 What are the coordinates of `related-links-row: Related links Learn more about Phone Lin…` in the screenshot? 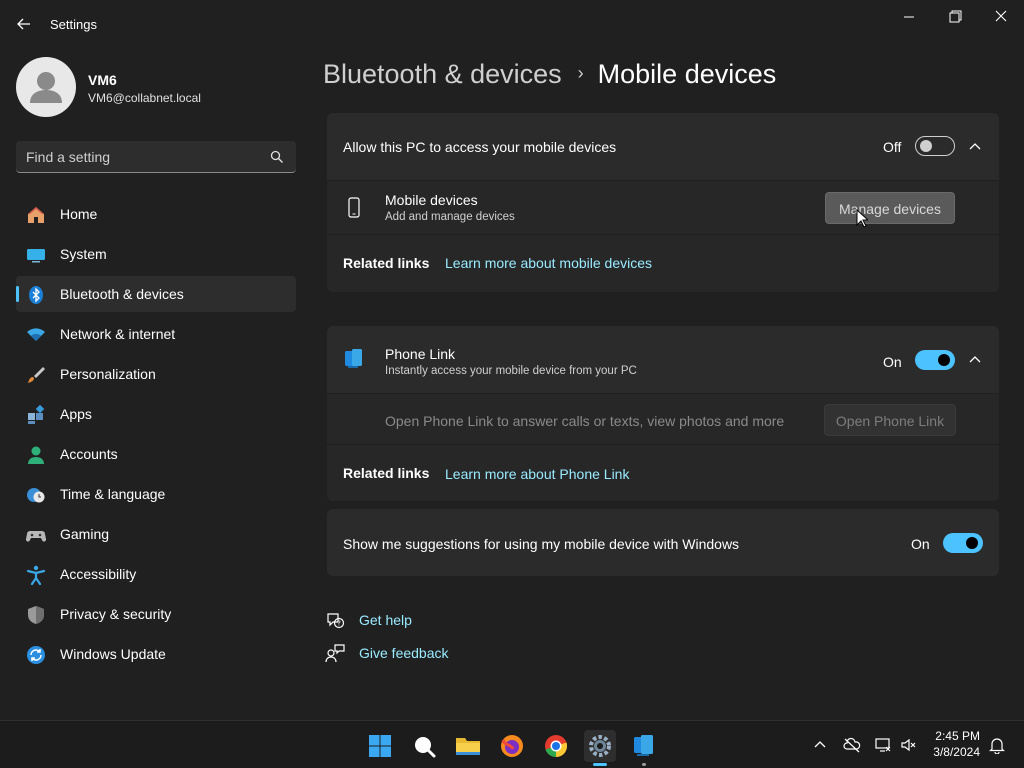 It's located at (663, 473).